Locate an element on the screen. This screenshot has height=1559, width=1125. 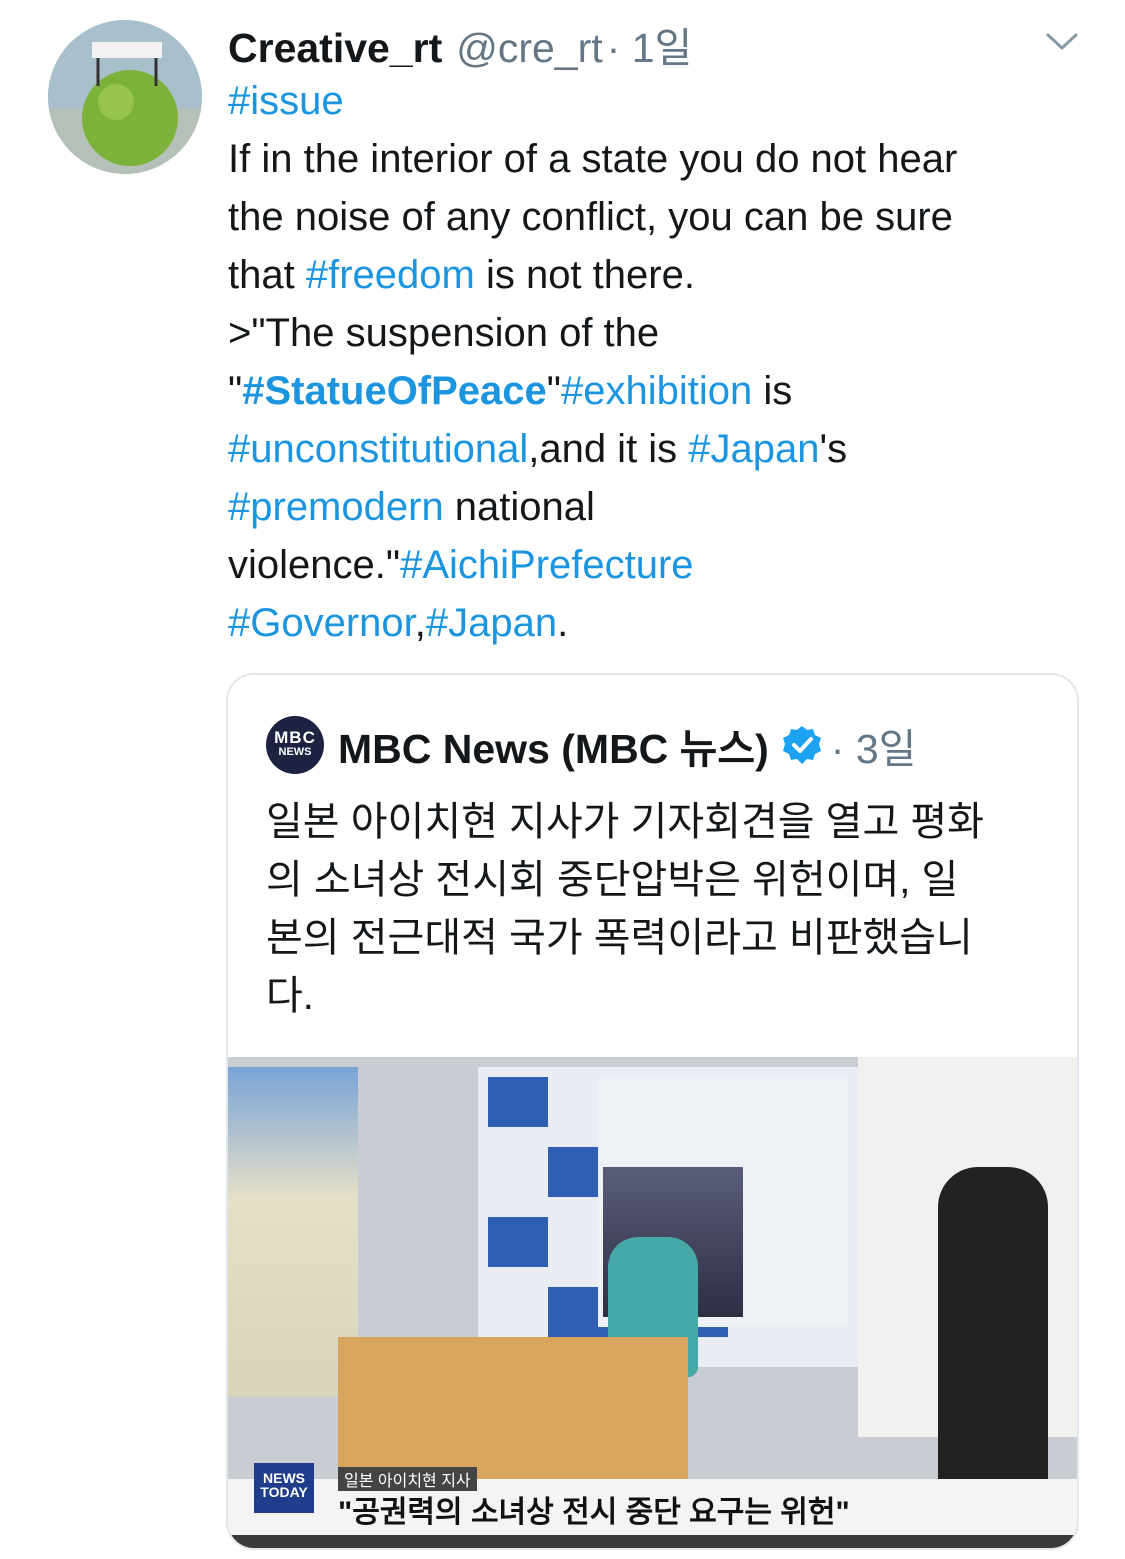
tweet-text-segment: . is located at coordinates (563, 623).